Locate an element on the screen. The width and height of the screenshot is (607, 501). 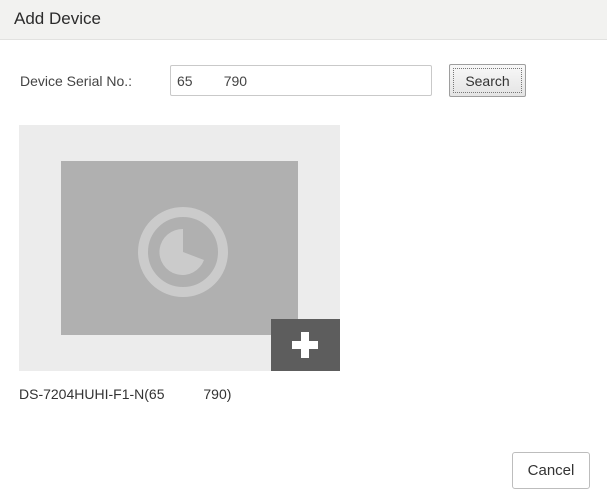
device-thumbnail is located at coordinates (179, 248).